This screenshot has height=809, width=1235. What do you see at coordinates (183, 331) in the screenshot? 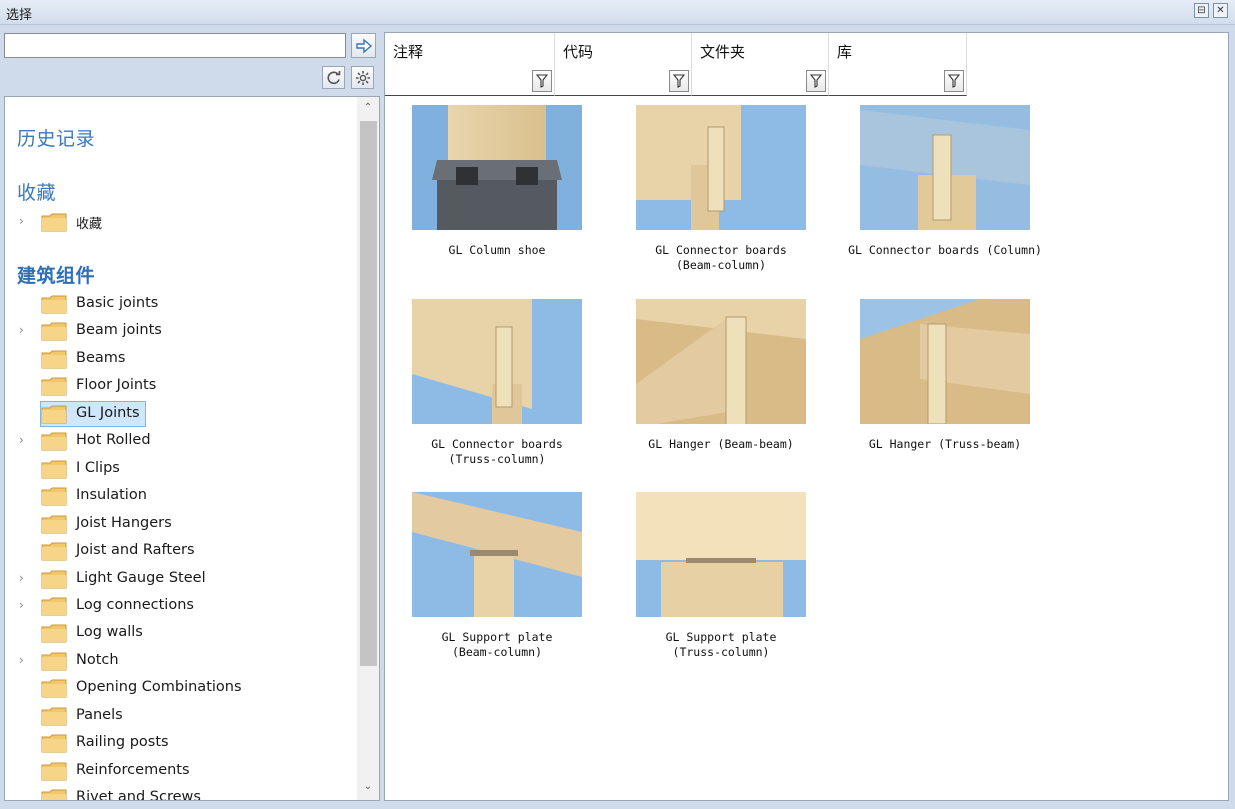
I see `tree-item: › Beam joints` at bounding box center [183, 331].